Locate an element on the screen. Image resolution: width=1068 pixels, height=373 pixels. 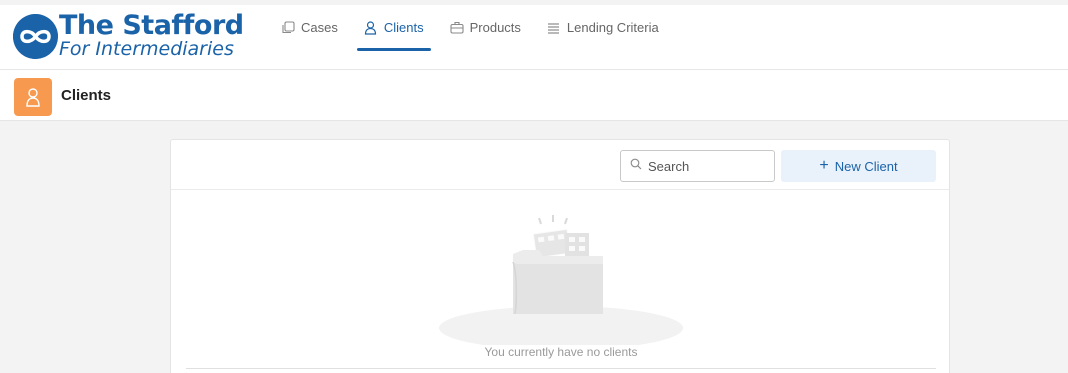
nav-tab-lending-criteria-label: Lending Criteria is located at coordinates (612, 27).